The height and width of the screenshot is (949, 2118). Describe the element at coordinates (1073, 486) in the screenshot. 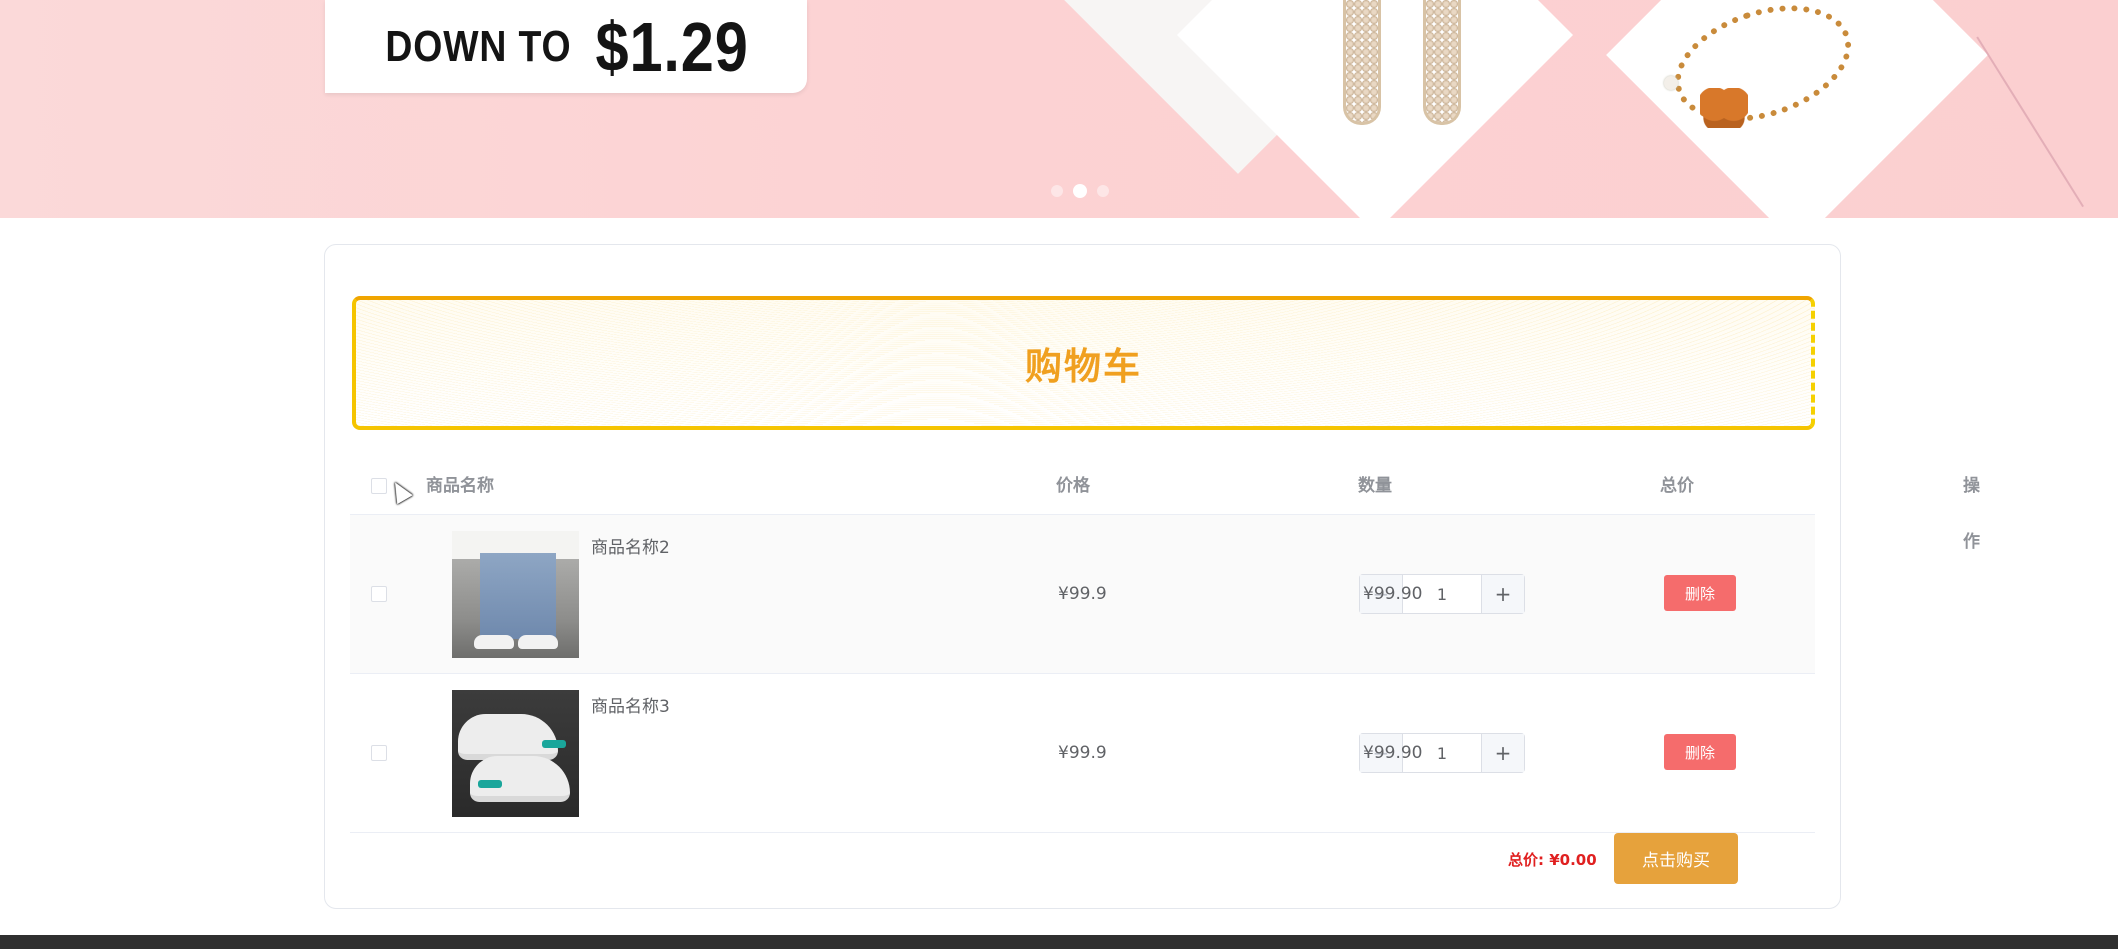

I see `column-header-price: 价格` at that location.